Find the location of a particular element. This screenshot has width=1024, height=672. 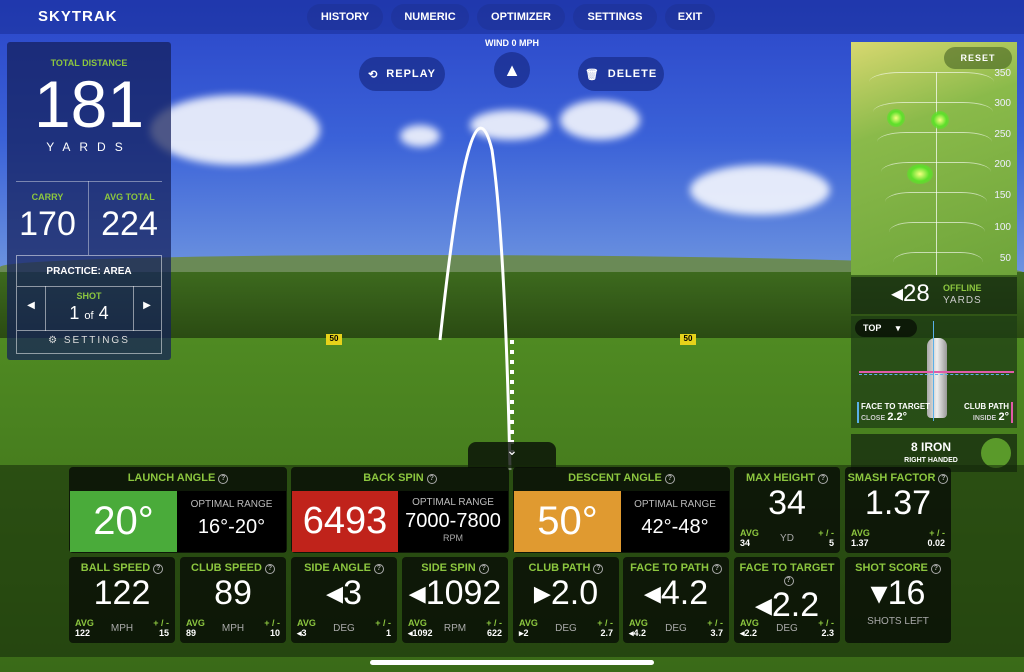

prev-shot-button: ◀ is located at coordinates (31, 305).